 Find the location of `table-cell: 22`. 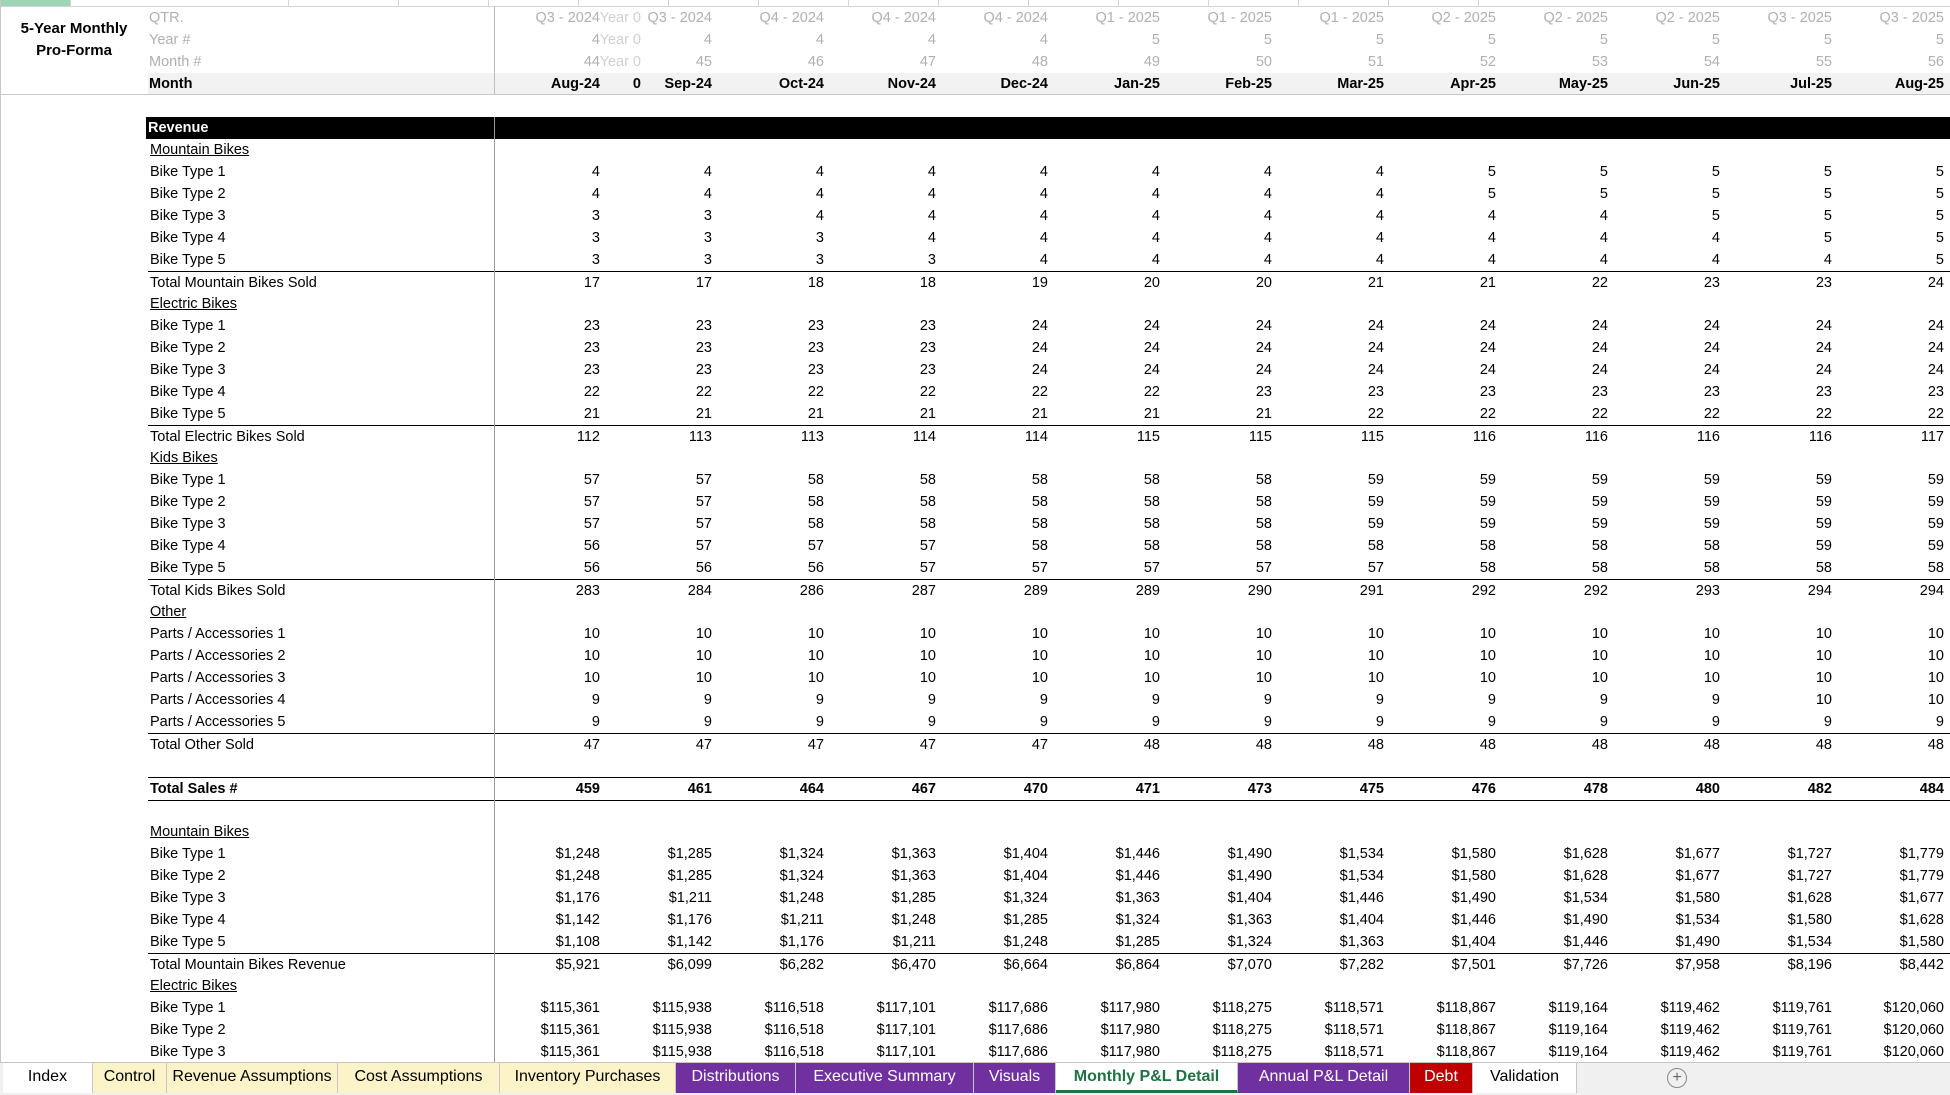

table-cell: 22 is located at coordinates (657, 392).